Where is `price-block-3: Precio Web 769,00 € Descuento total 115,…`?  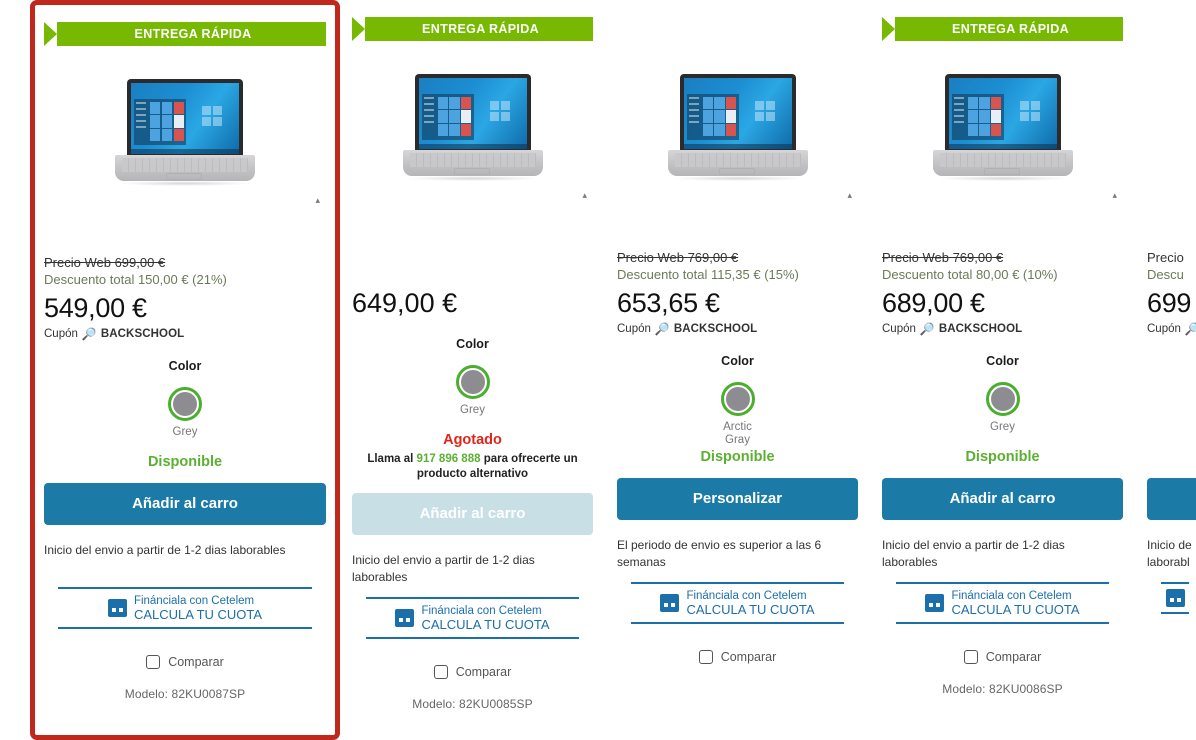 price-block-3: Precio Web 769,00 € Descuento total 115,… is located at coordinates (737, 274).